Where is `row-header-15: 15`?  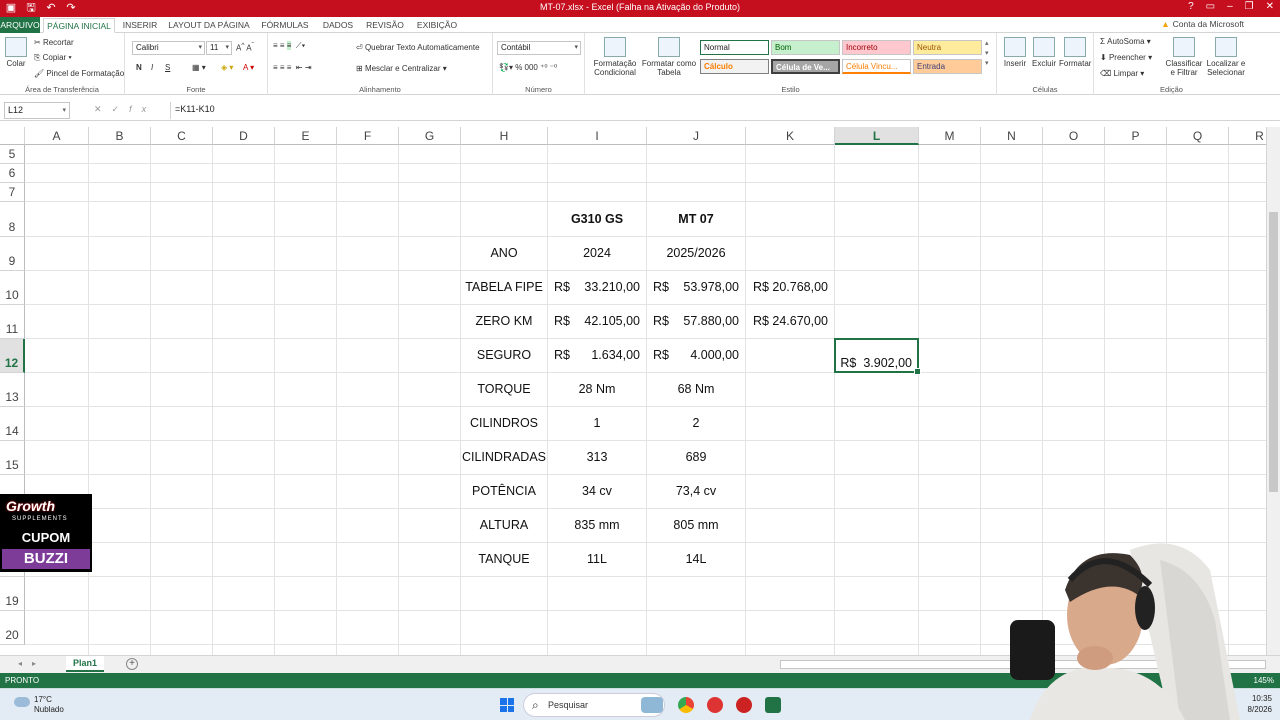
row-header-15: 15 is located at coordinates (12, 458).